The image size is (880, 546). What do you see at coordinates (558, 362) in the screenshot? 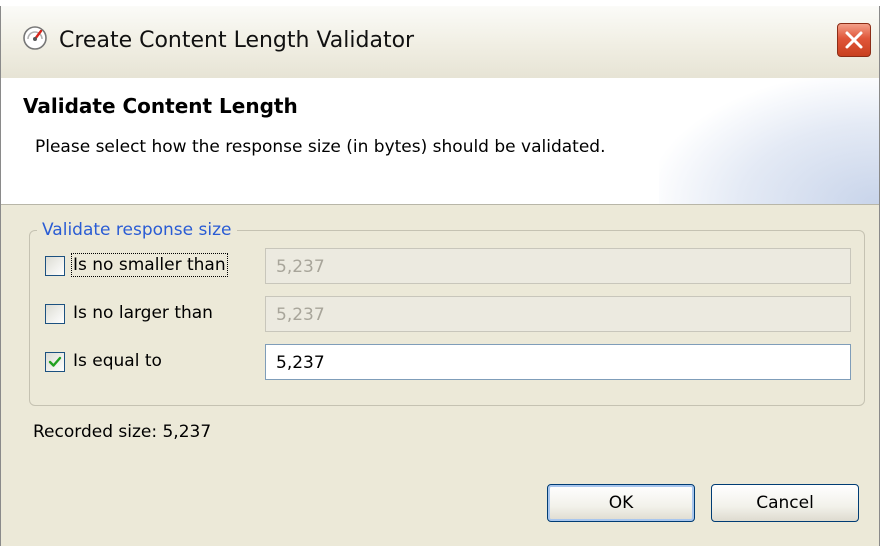
I see `equal-to-field: 5,237` at bounding box center [558, 362].